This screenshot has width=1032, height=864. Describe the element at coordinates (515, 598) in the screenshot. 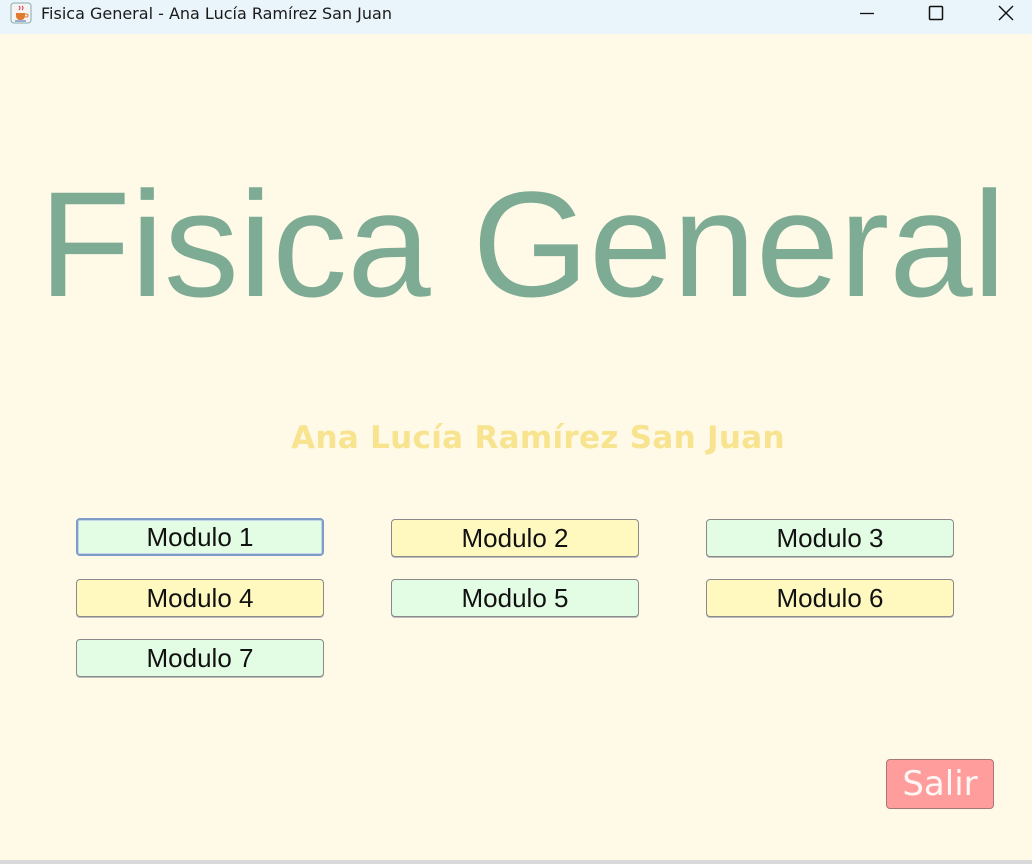

I see `module-5-button: Modulo 5` at that location.